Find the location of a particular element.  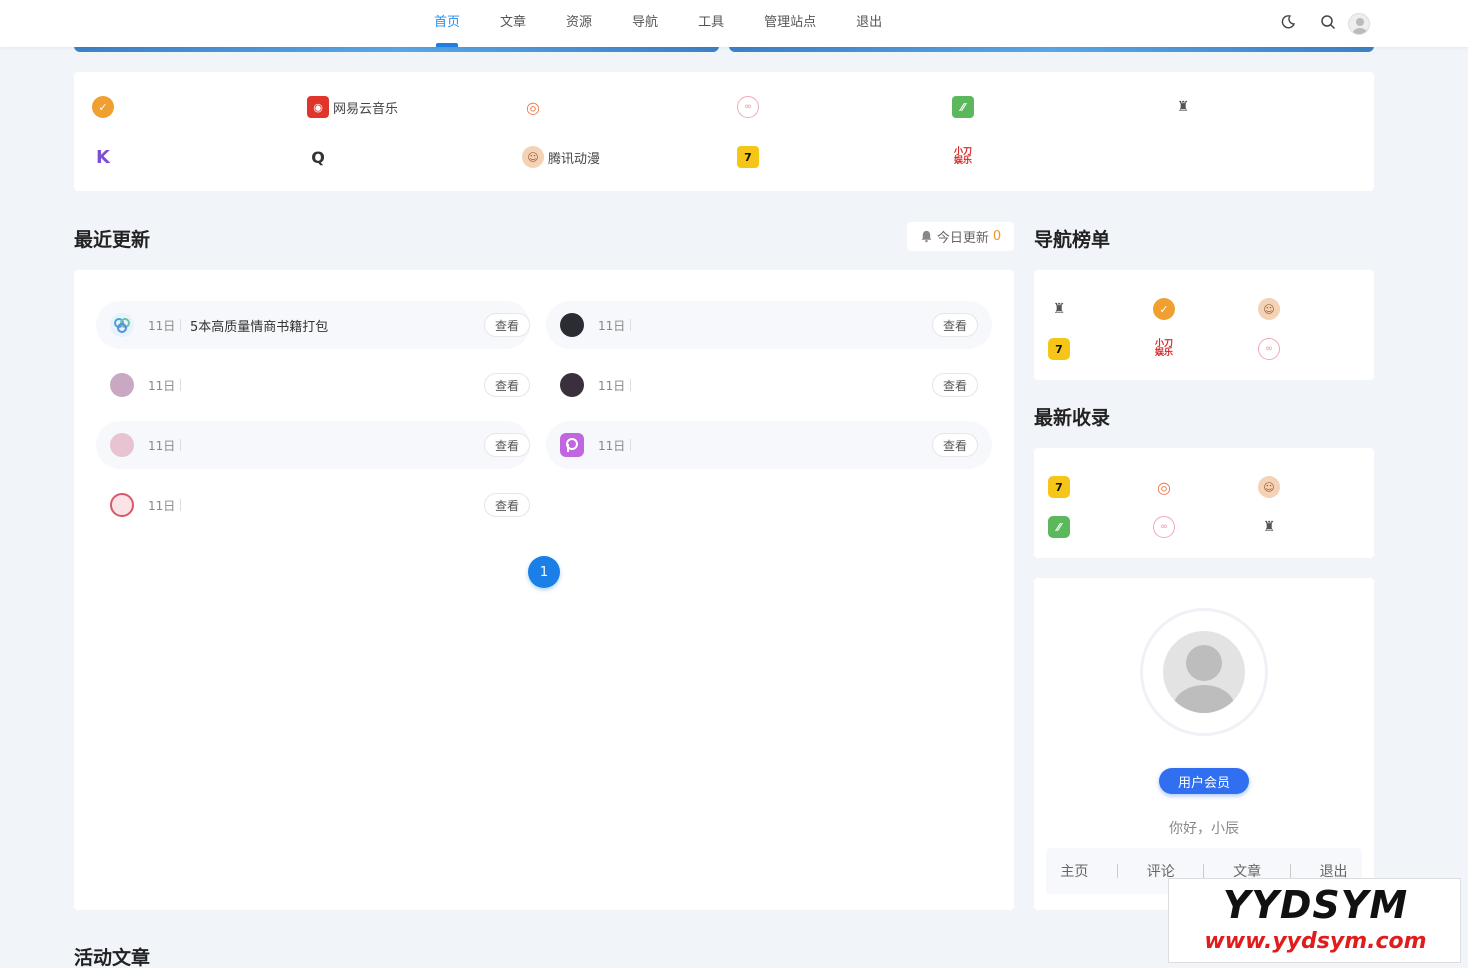

member-button: 用户会员 is located at coordinates (1204, 781).